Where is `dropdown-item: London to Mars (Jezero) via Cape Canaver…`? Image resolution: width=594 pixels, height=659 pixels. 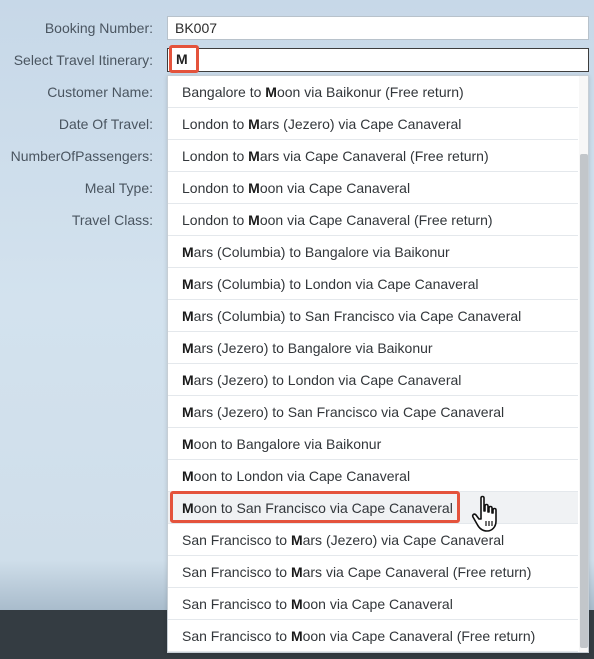 dropdown-item: London to Mars (Jezero) via Cape Canaver… is located at coordinates (373, 124).